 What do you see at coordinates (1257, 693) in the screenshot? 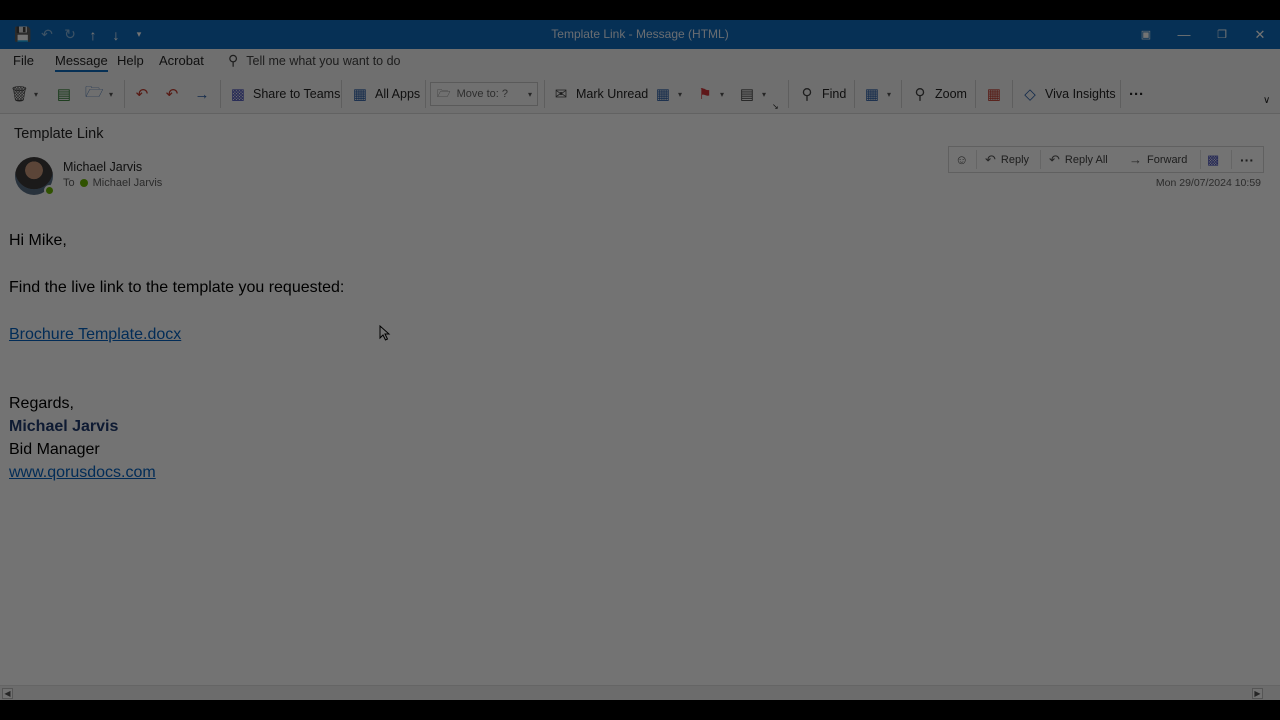
I see `scroll-right-icon: ▶` at bounding box center [1257, 693].